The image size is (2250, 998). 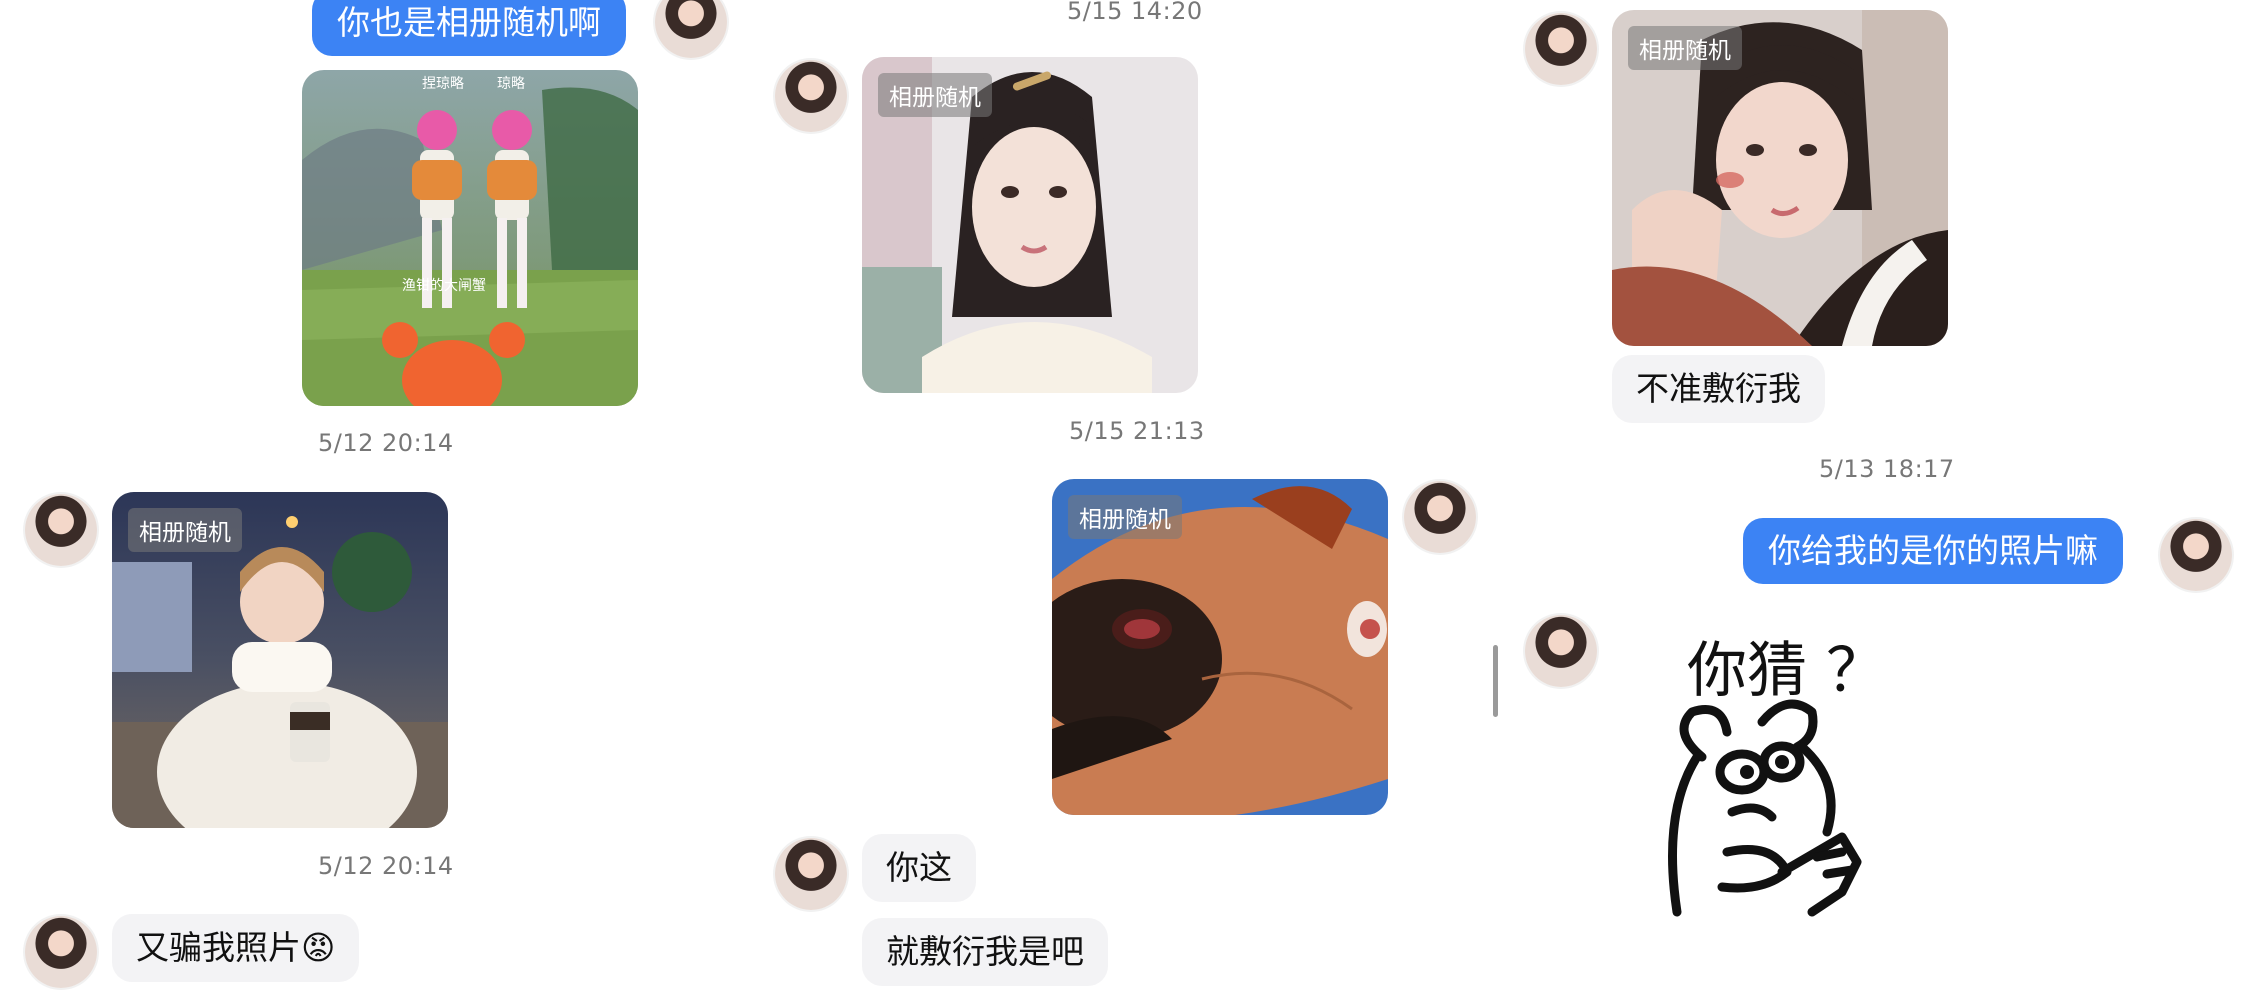 What do you see at coordinates (444, 286) in the screenshot?
I see `svg-text: 渔钳的大闸蟹` at bounding box center [444, 286].